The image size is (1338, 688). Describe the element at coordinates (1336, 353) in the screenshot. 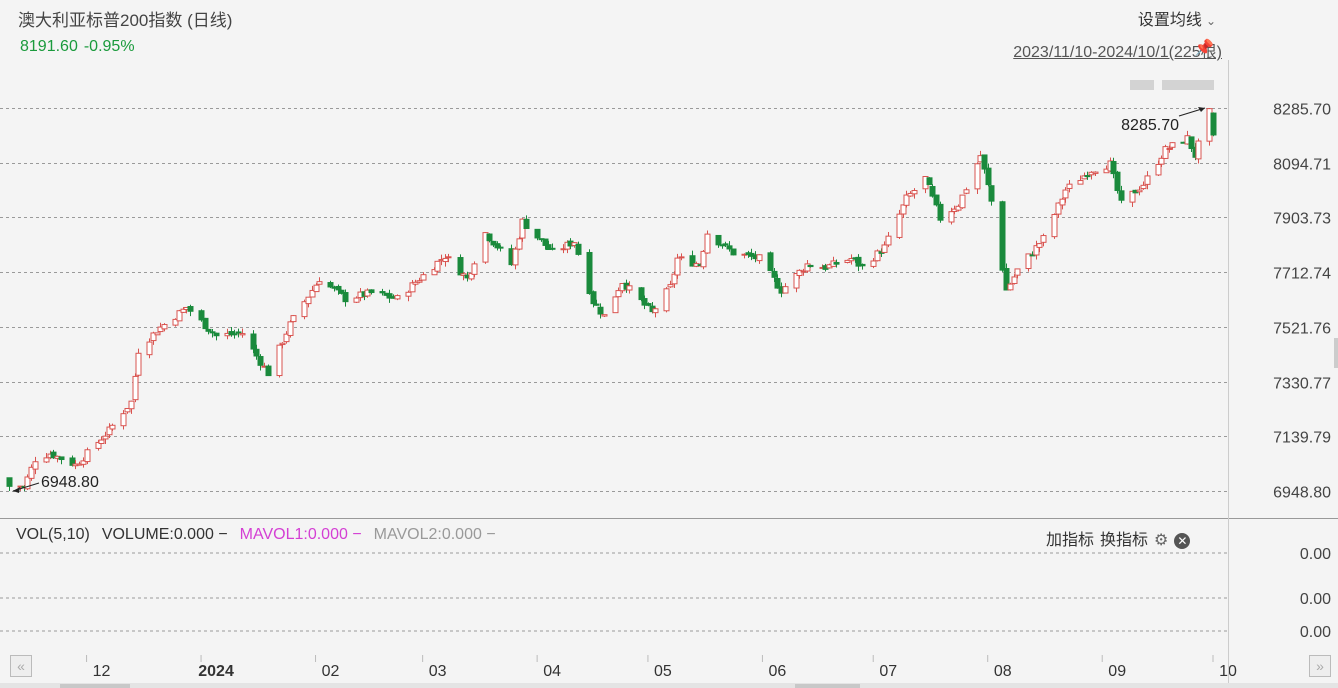

I see `resize-handle` at that location.